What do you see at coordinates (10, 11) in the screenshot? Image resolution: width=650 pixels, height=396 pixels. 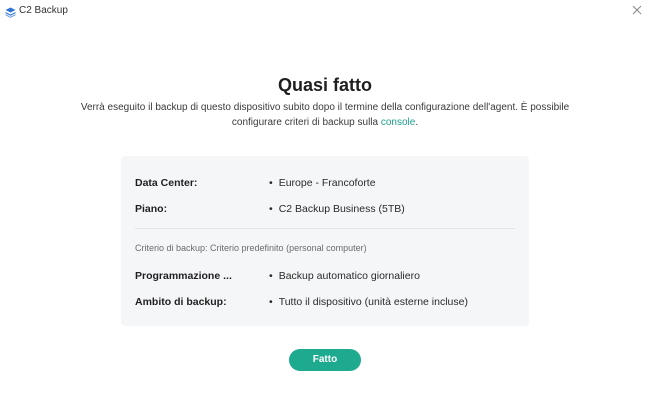 I see `stack-layers-icon` at bounding box center [10, 11].